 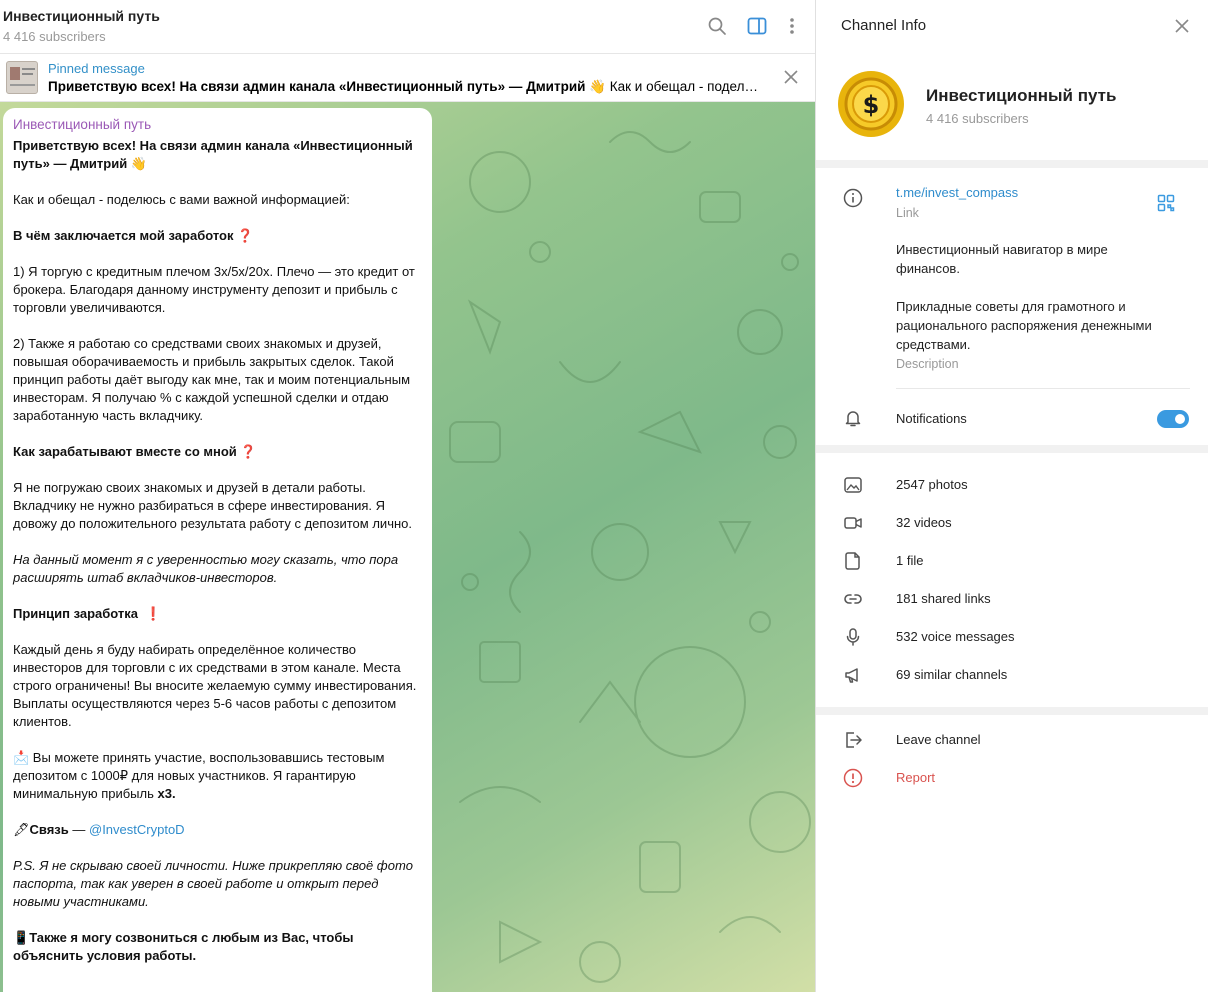 What do you see at coordinates (21, 757) in the screenshot?
I see `envelope-icon: 📩` at bounding box center [21, 757].